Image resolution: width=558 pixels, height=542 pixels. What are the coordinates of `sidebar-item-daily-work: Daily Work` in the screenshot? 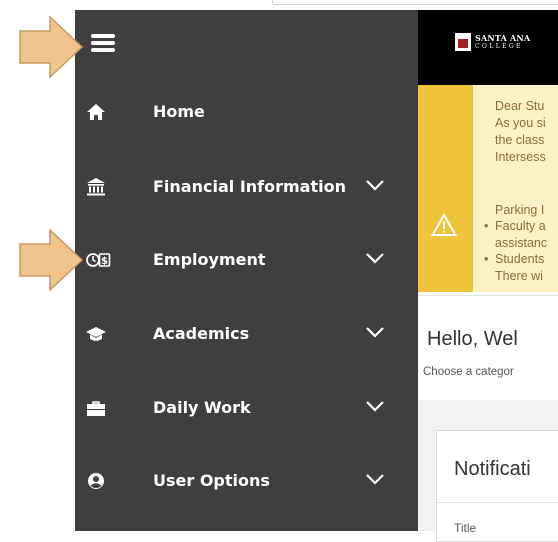 It's located at (246, 408).